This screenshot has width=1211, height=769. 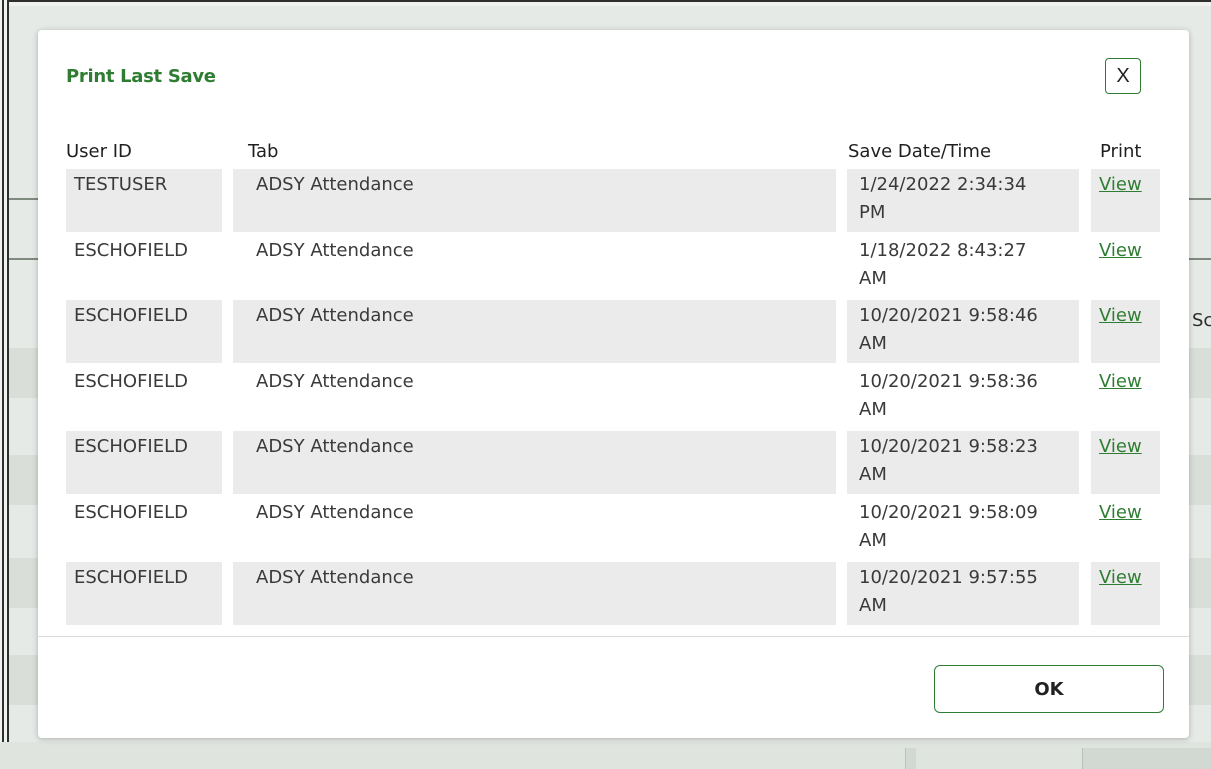 I want to click on save-date-text: 10/20/2021 9:58:23, so click(x=948, y=446).